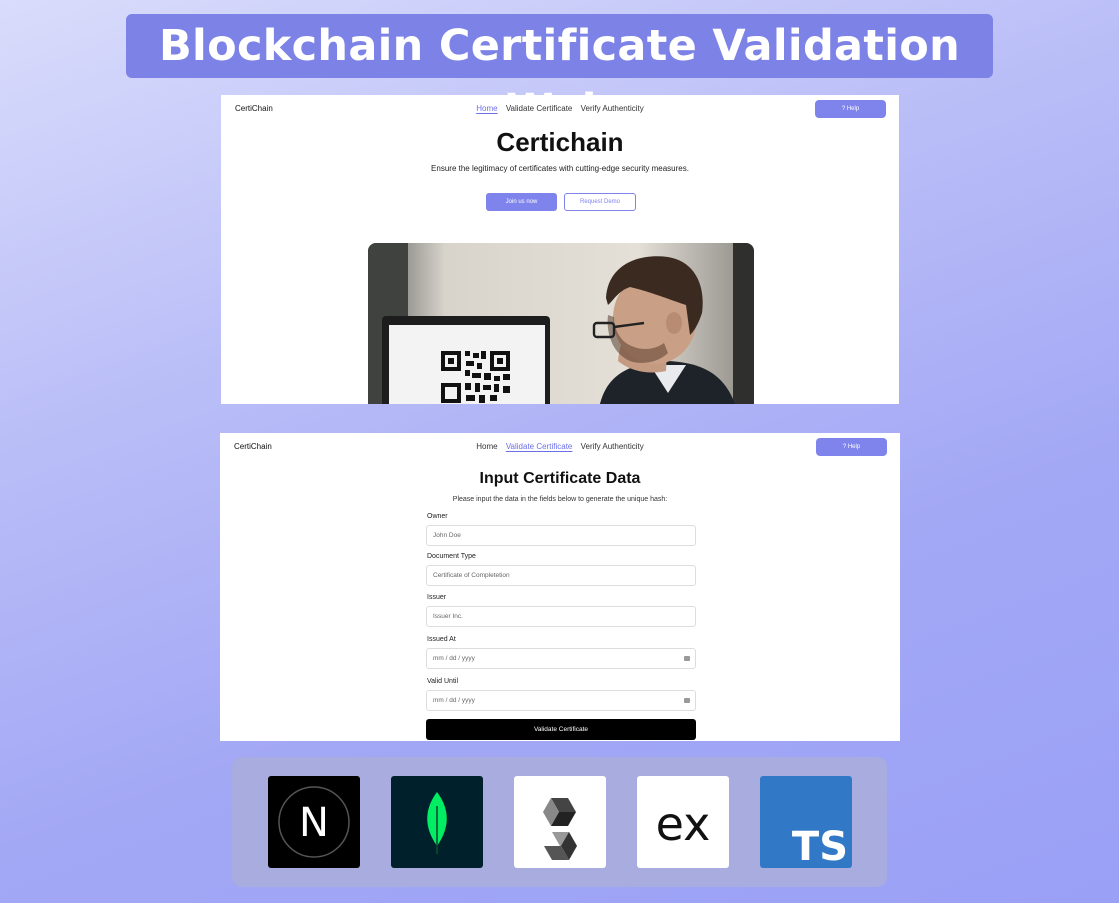  What do you see at coordinates (561, 575) in the screenshot?
I see `document-type-input: Certificate of Completetion` at bounding box center [561, 575].